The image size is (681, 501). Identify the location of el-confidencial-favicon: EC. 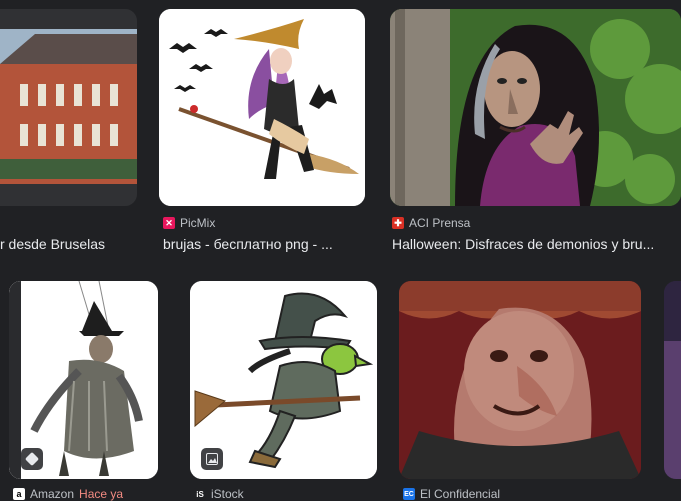
(409, 494).